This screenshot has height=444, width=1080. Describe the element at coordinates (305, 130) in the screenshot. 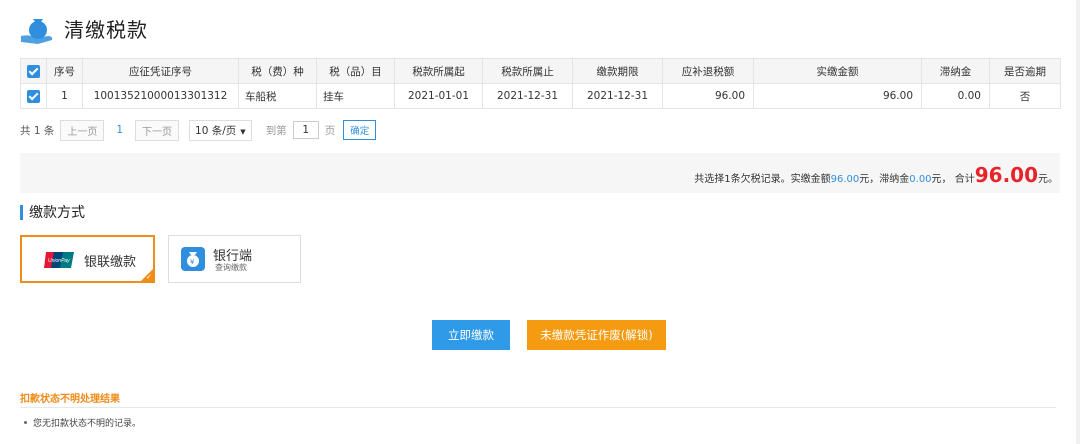

I see `goto-page-input: 1` at that location.